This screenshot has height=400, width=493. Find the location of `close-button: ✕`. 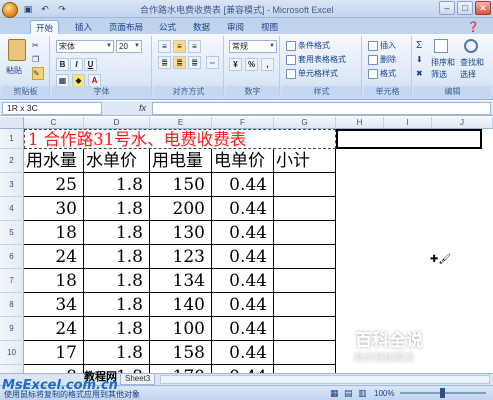

close-button: ✕ is located at coordinates (483, 8).